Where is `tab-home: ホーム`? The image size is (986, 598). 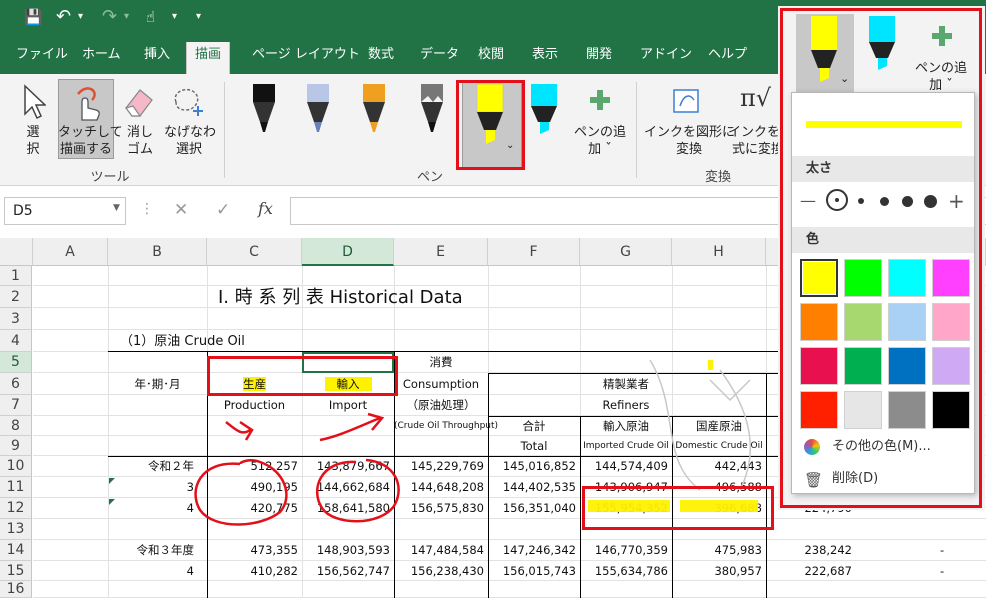
tab-home: ホーム is located at coordinates (101, 55).